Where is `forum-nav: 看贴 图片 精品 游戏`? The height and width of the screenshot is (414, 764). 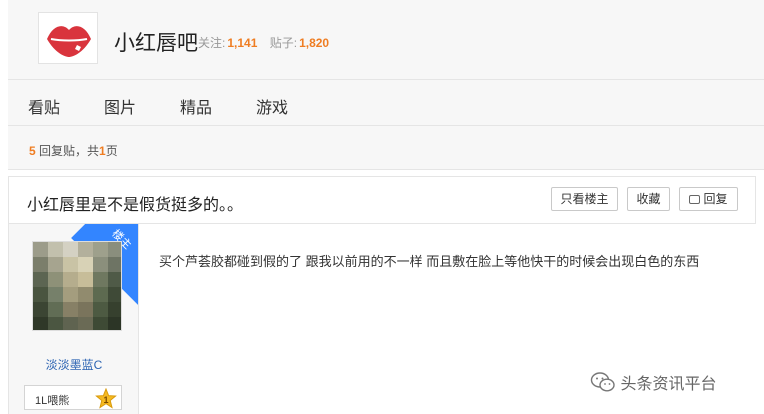
forum-nav: 看贴 图片 精品 游戏 is located at coordinates (386, 103).